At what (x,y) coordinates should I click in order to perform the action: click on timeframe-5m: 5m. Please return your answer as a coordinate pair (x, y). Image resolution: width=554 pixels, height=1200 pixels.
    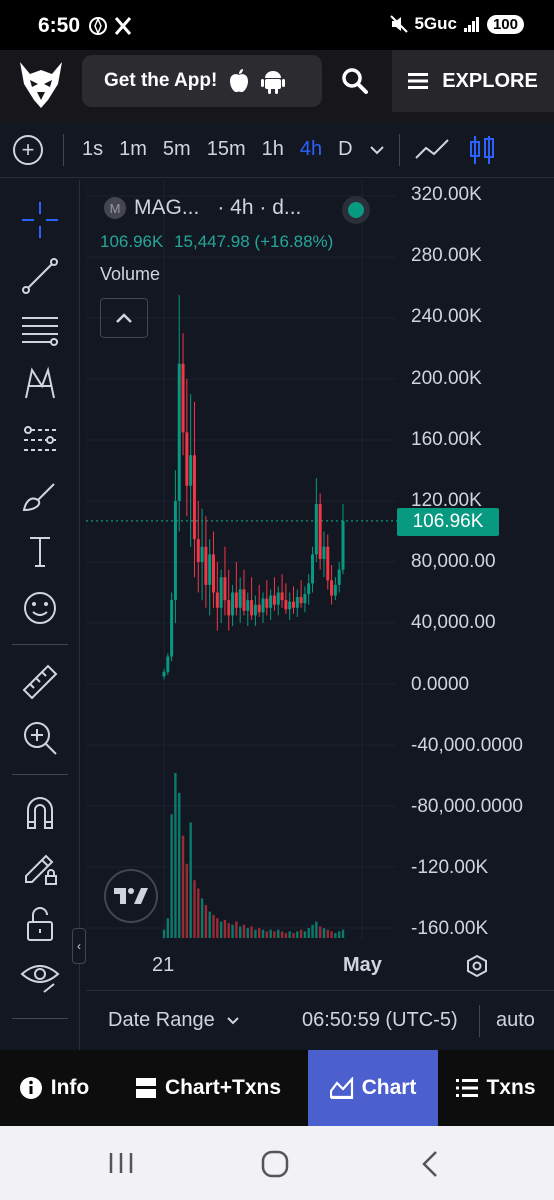
    Looking at the image, I should click on (177, 149).